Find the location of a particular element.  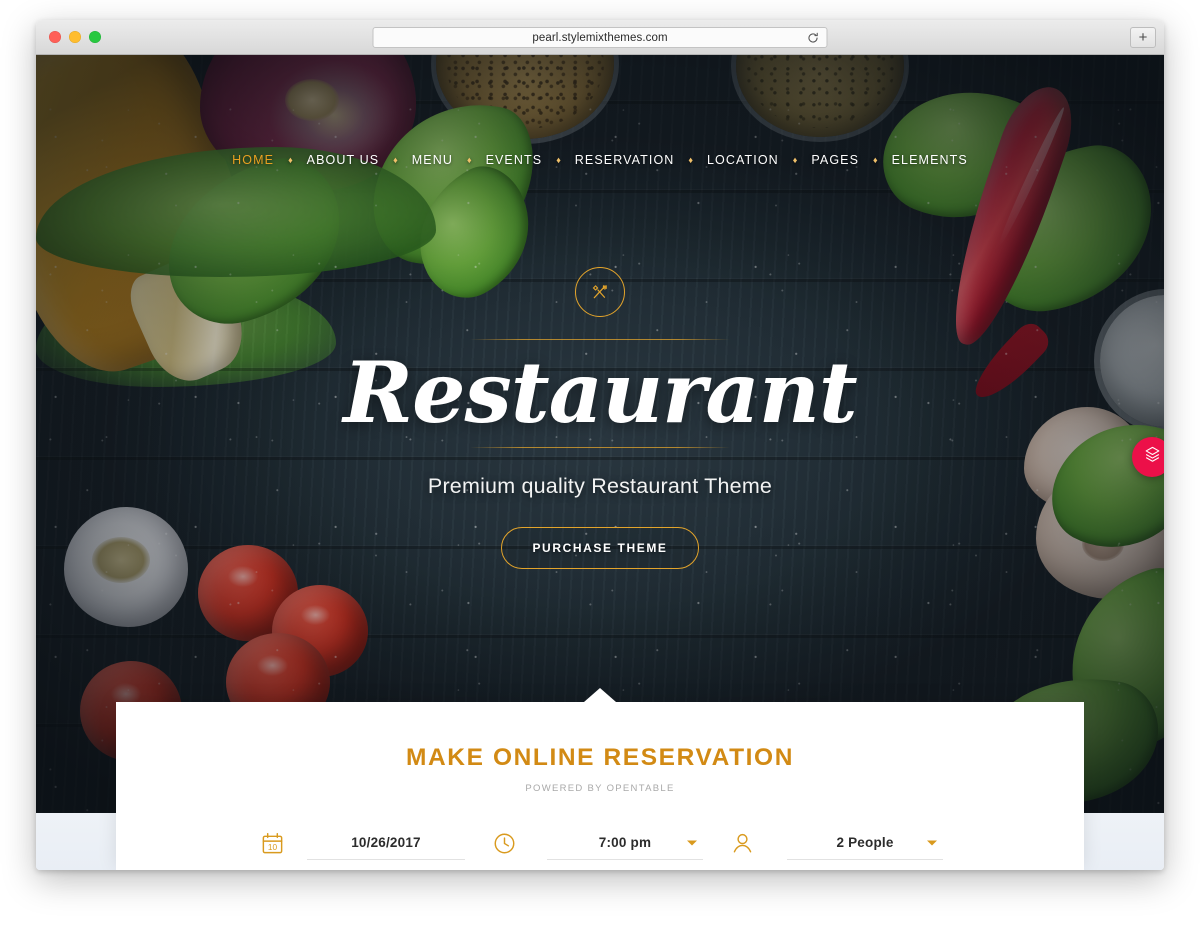

party-size-value: 2 People is located at coordinates (865, 842).